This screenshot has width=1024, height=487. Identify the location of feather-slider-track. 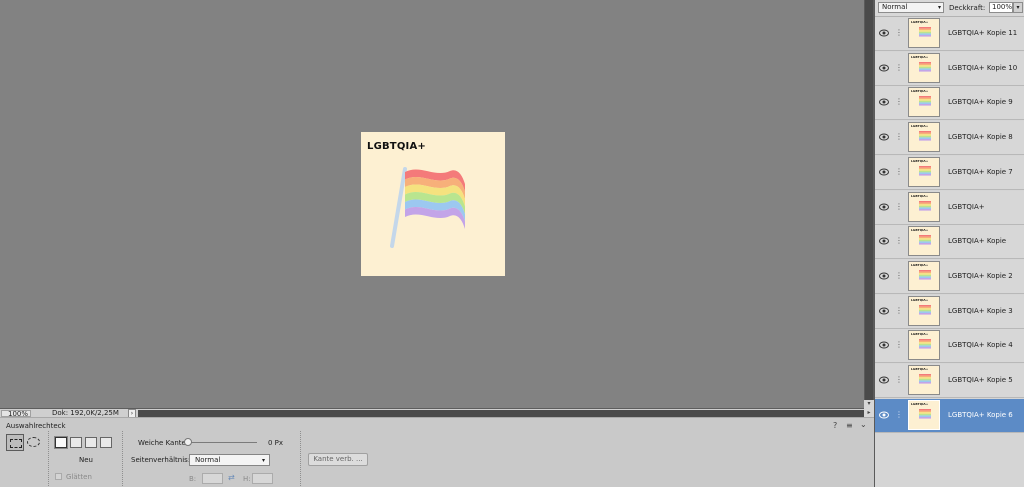
(222, 442).